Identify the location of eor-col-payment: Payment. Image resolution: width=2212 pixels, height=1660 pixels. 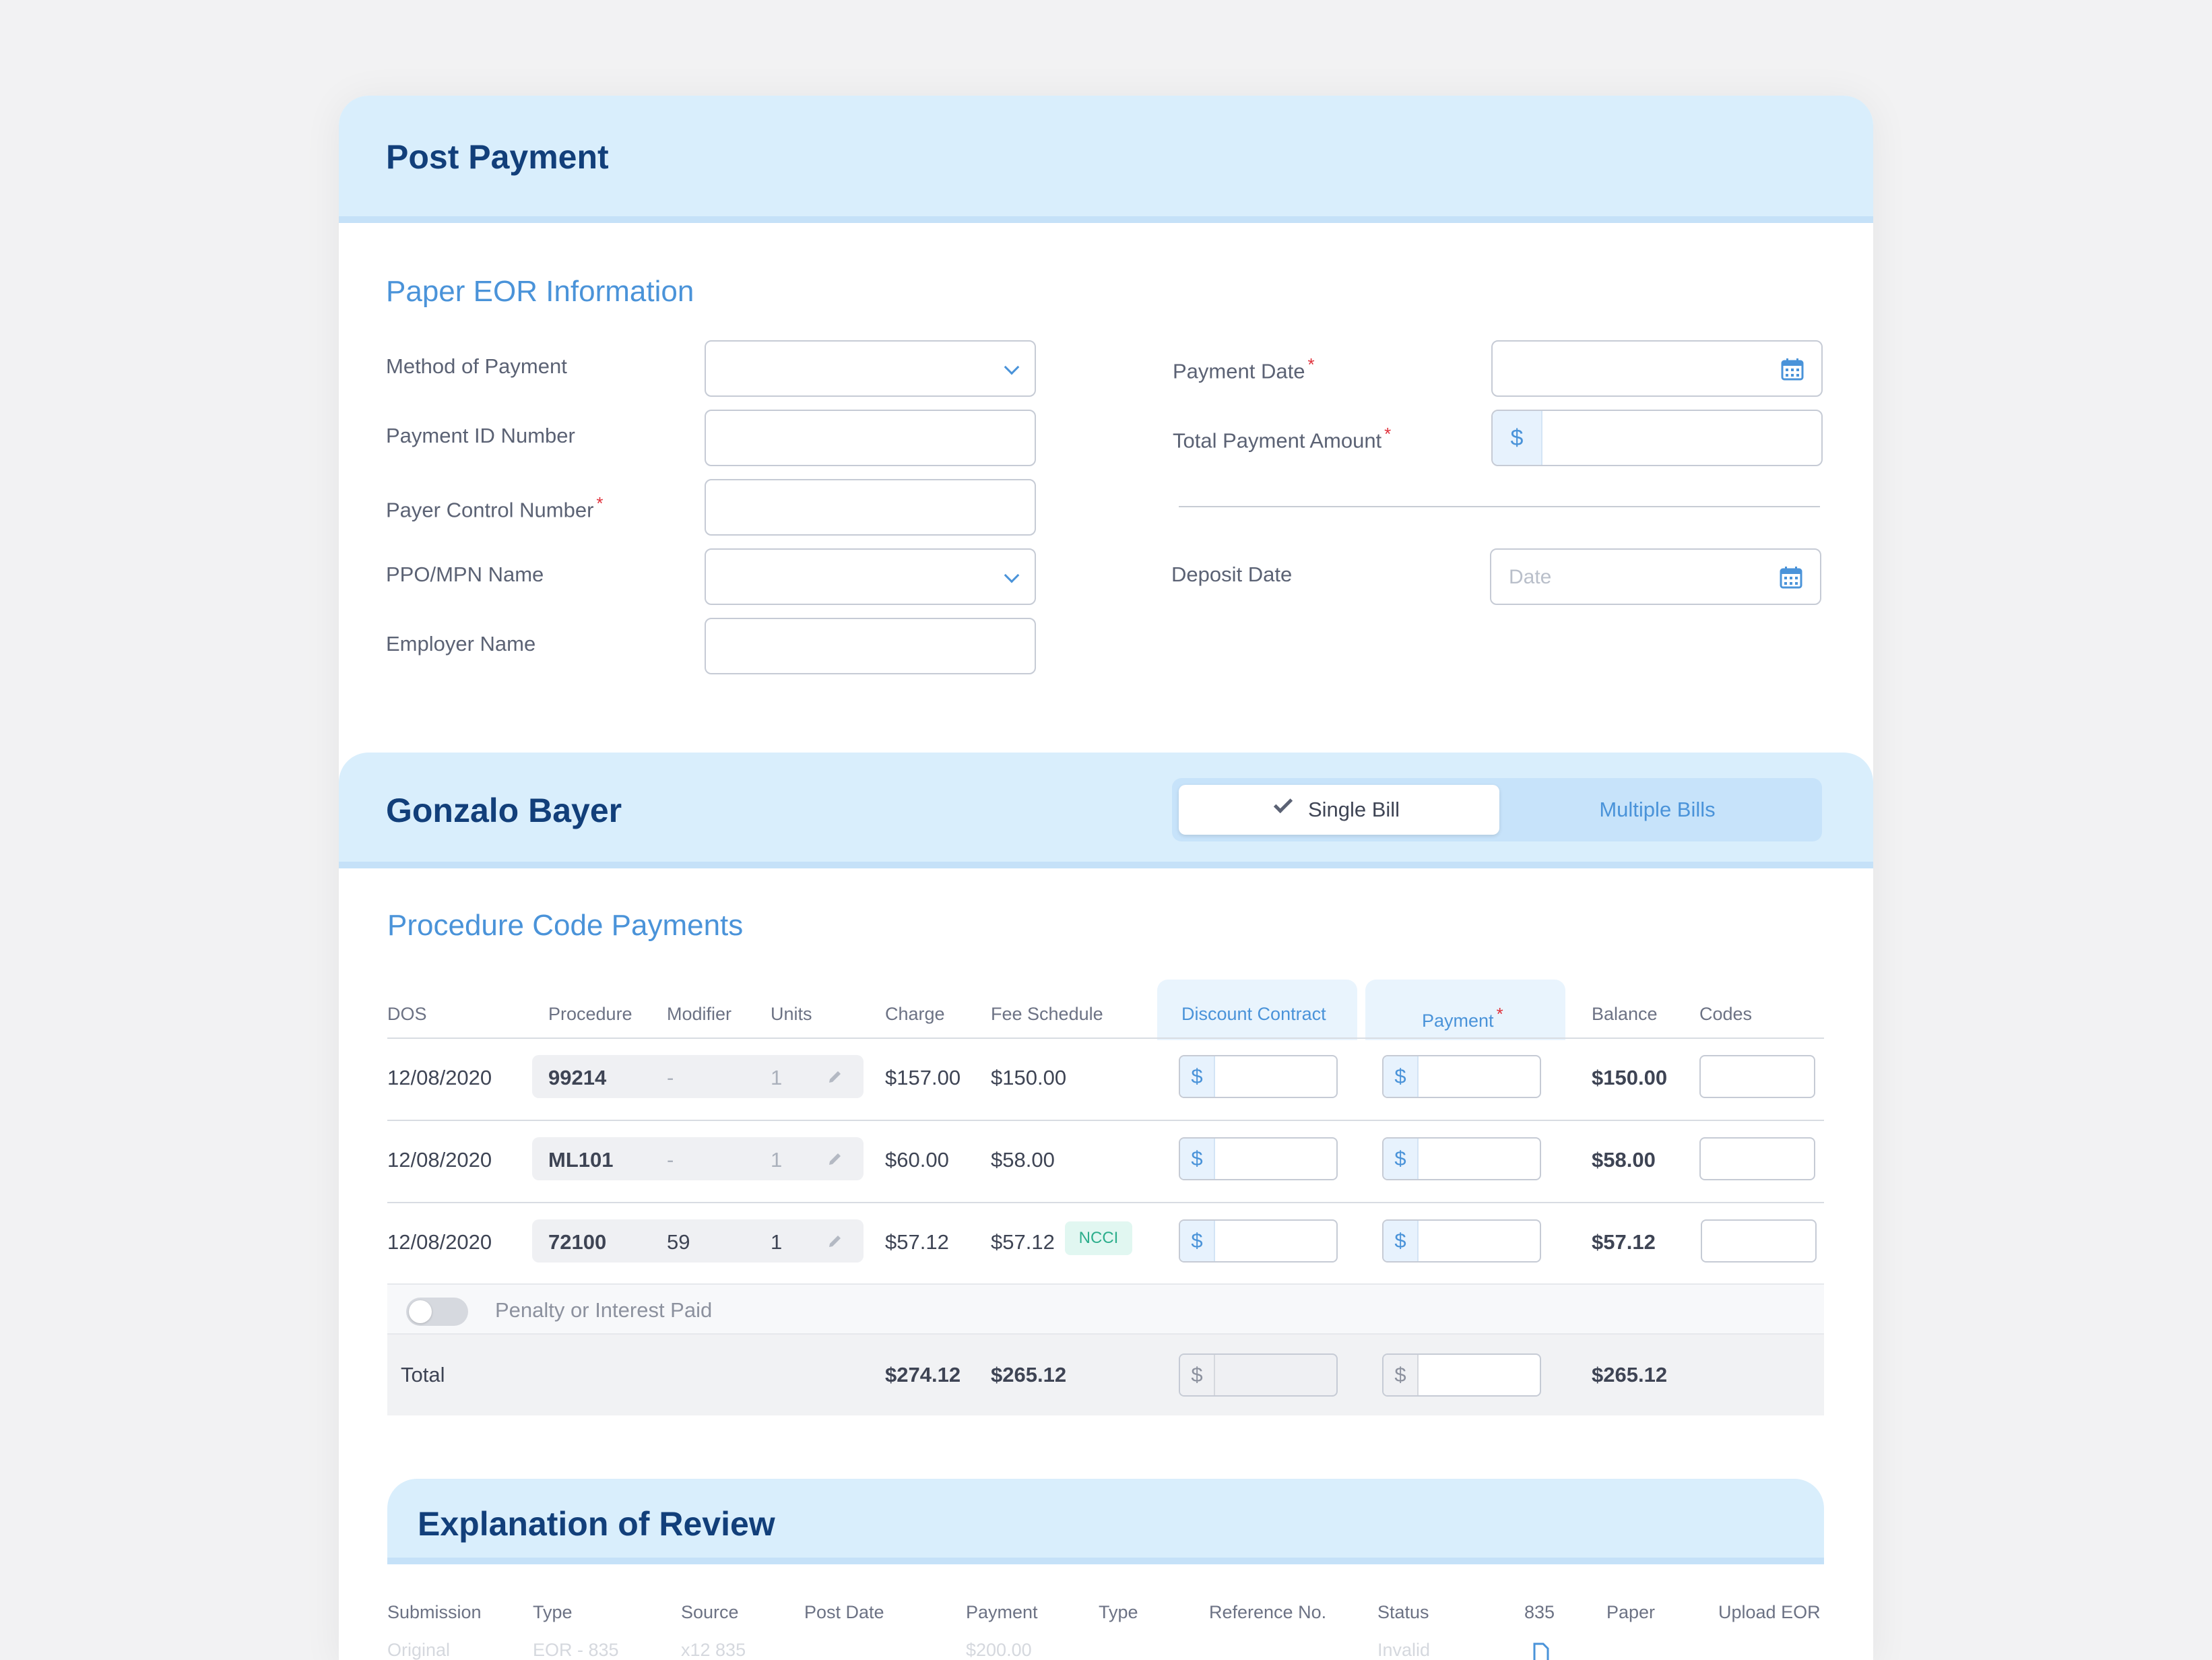
(1002, 1612).